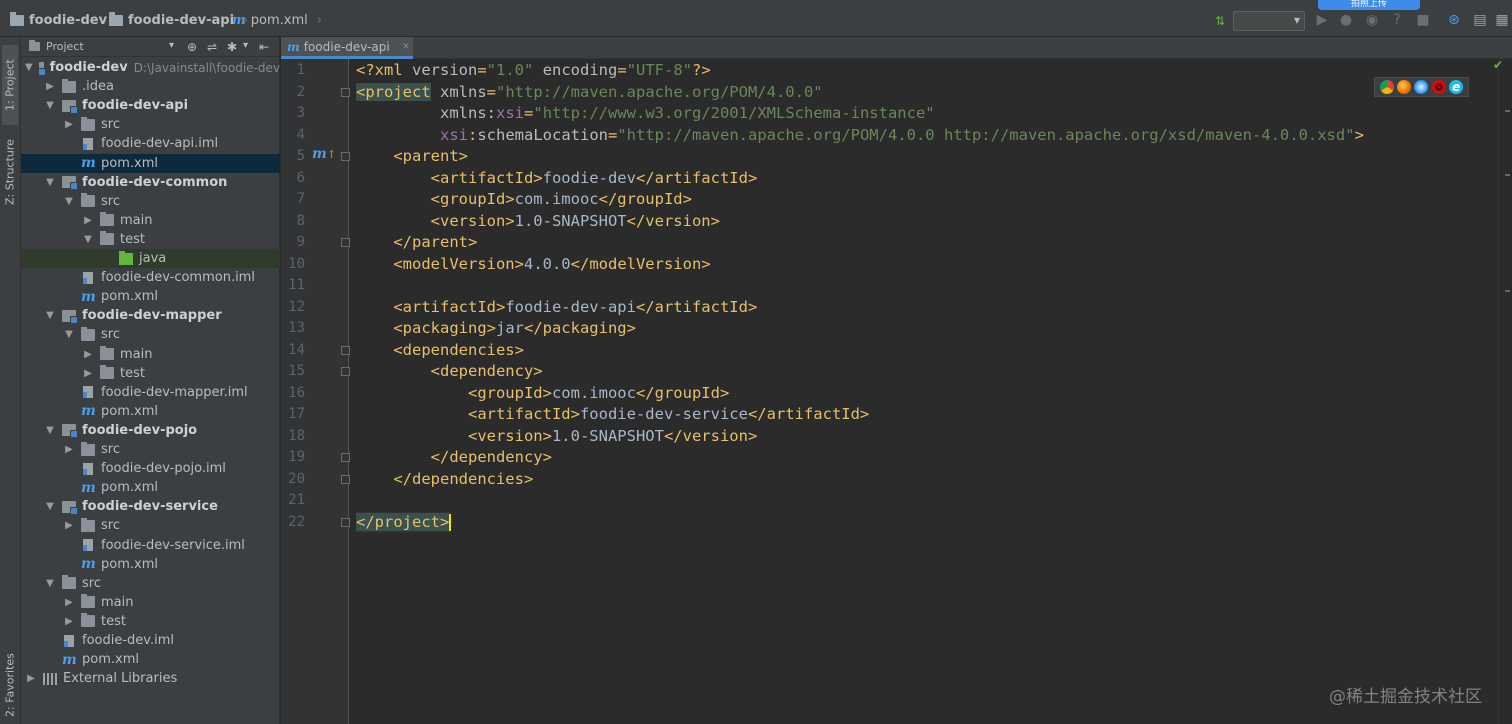 This screenshot has height=724, width=1512. What do you see at coordinates (150, 640) in the screenshot?
I see `tree-item: foodie-dev.iml` at bounding box center [150, 640].